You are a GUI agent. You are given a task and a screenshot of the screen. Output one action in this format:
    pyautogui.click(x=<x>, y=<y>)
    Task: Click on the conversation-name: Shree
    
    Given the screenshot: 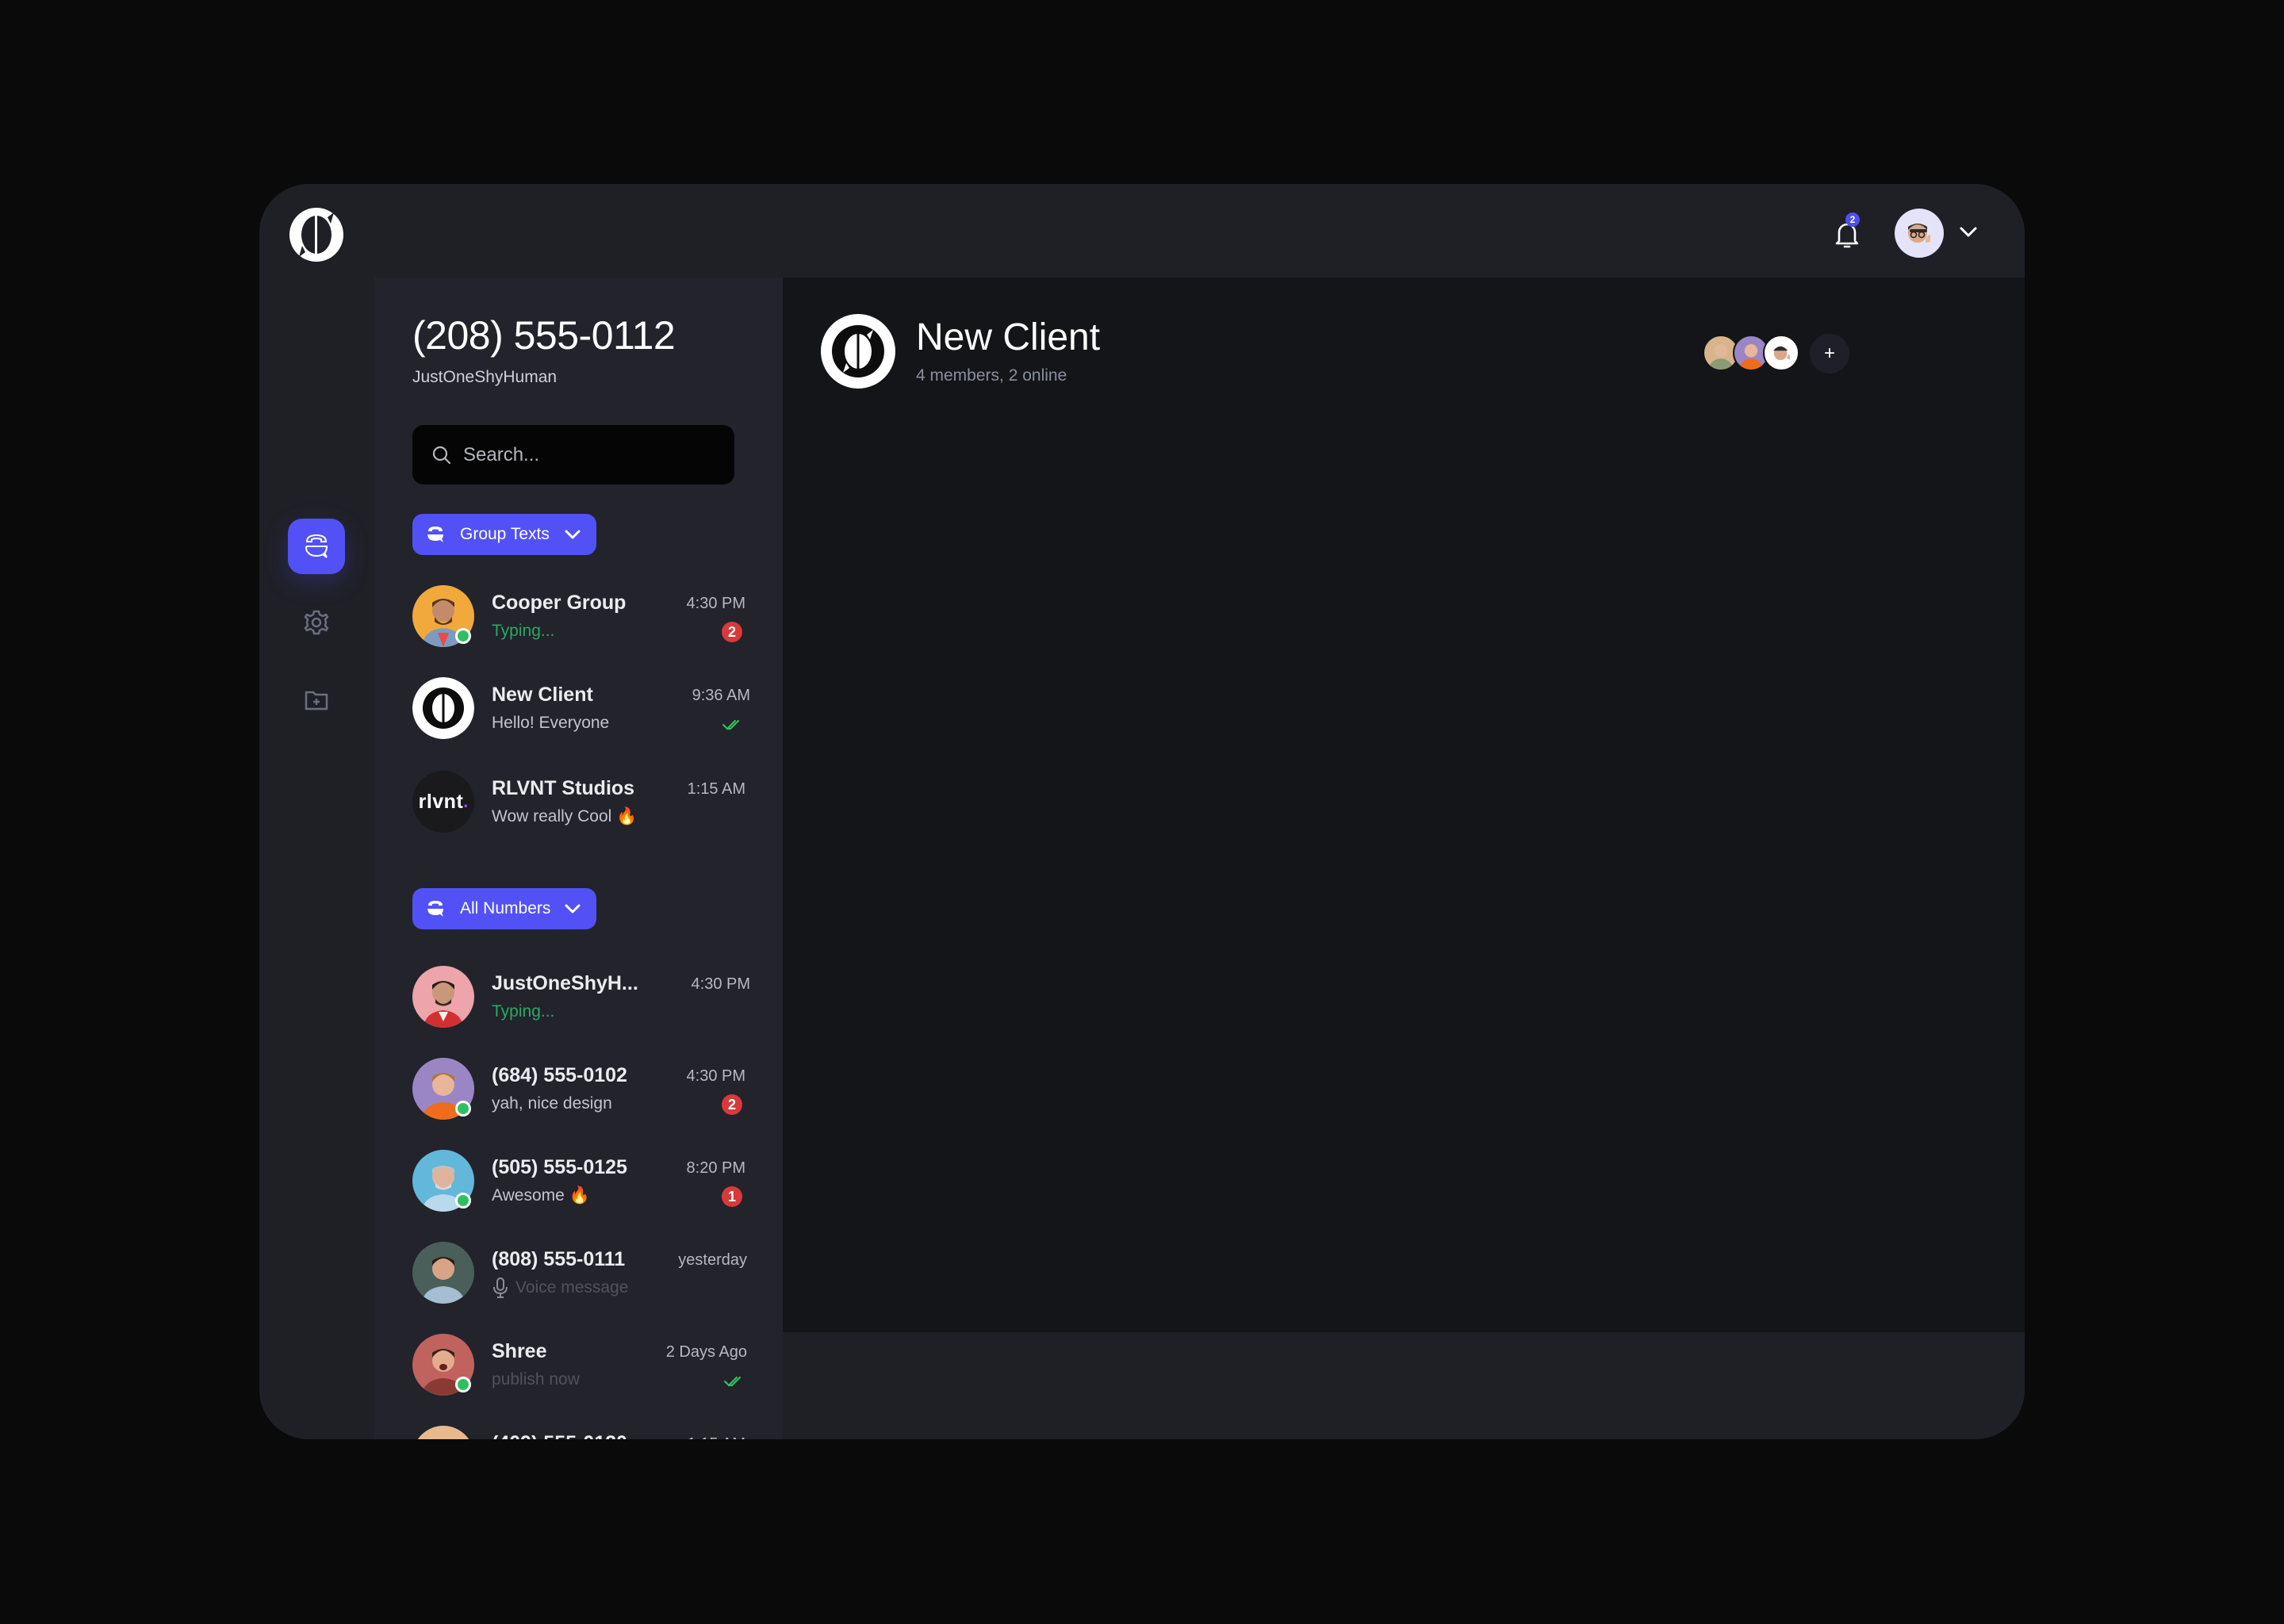 What is the action you would take?
    pyautogui.click(x=519, y=1351)
    